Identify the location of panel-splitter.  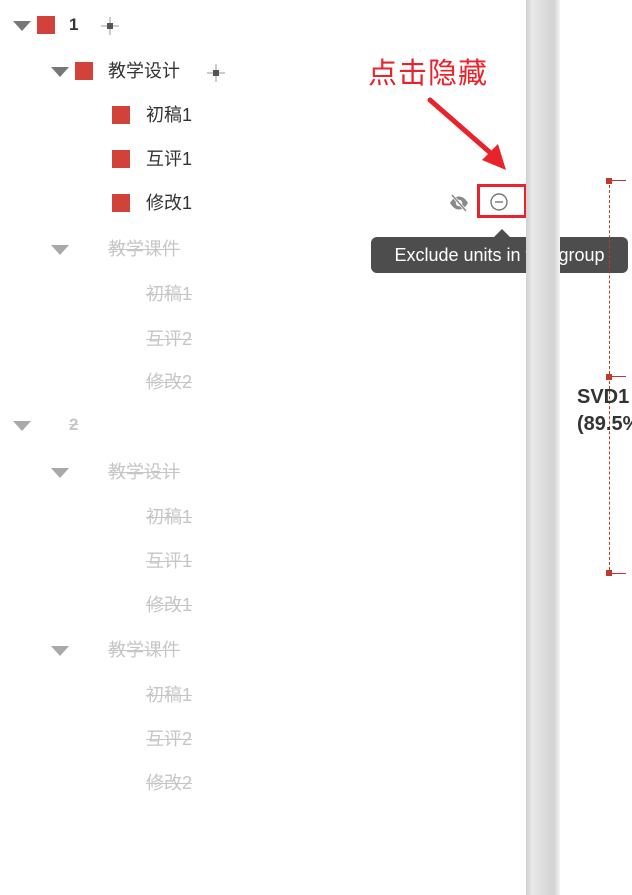
(543, 447).